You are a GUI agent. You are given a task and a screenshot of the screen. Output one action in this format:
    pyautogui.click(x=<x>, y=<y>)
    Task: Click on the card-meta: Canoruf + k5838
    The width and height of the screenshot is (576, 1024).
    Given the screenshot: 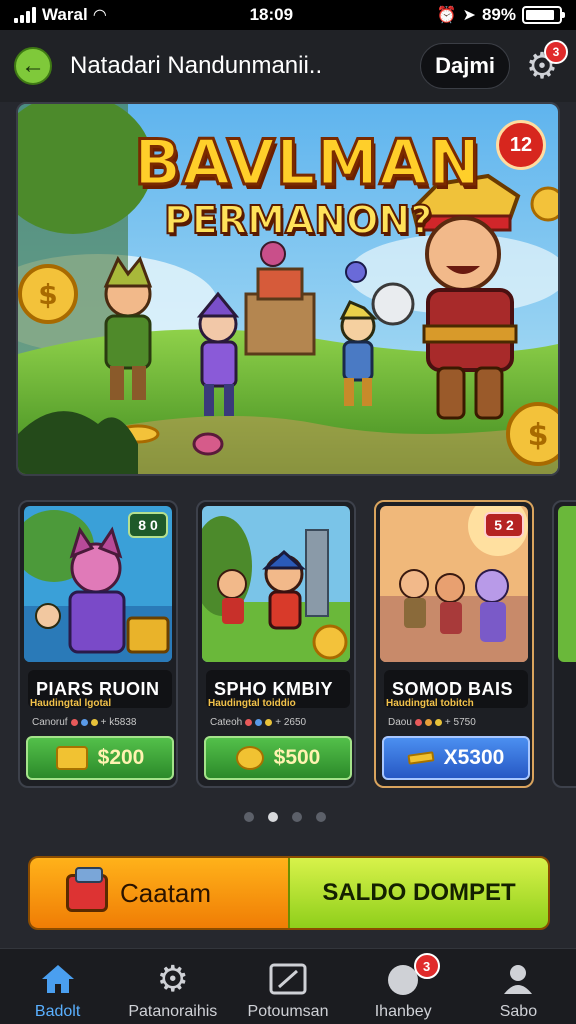 What is the action you would take?
    pyautogui.click(x=84, y=722)
    